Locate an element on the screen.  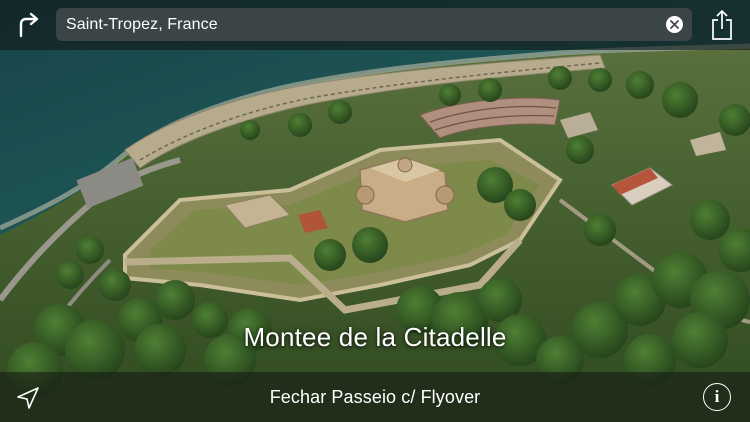
directions-icon is located at coordinates (29, 25).